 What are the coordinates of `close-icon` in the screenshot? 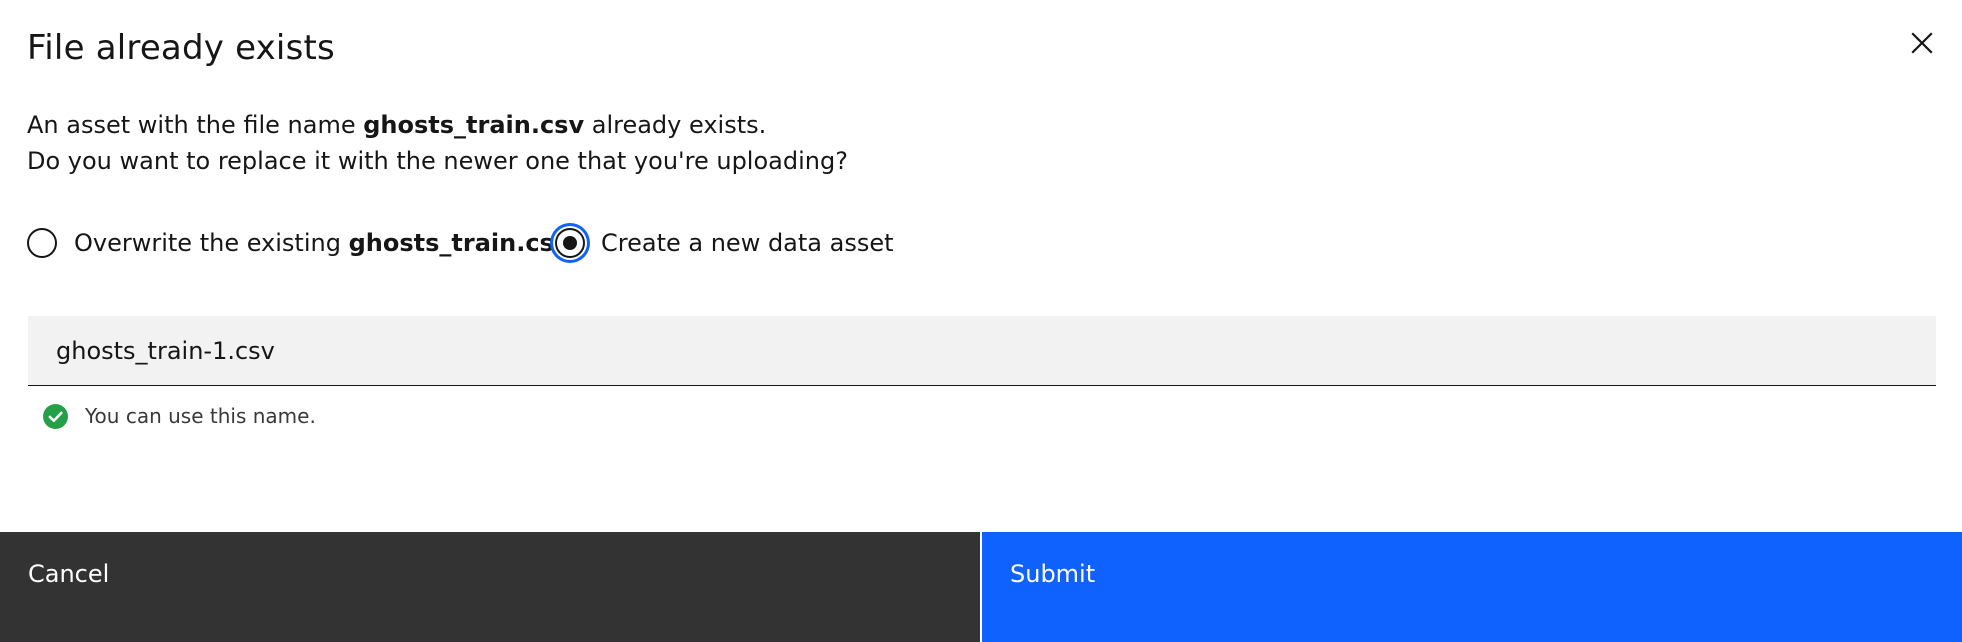 It's located at (1922, 43).